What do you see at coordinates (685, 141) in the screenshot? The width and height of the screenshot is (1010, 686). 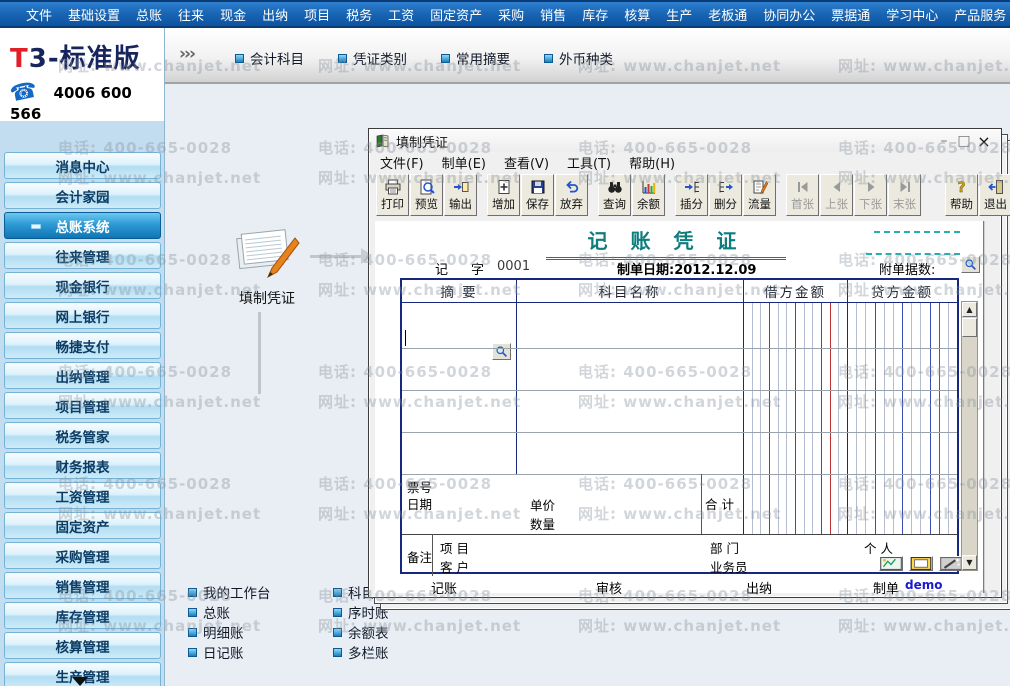 I see `dialog-title-bar: 填制凭证 – □ ×` at bounding box center [685, 141].